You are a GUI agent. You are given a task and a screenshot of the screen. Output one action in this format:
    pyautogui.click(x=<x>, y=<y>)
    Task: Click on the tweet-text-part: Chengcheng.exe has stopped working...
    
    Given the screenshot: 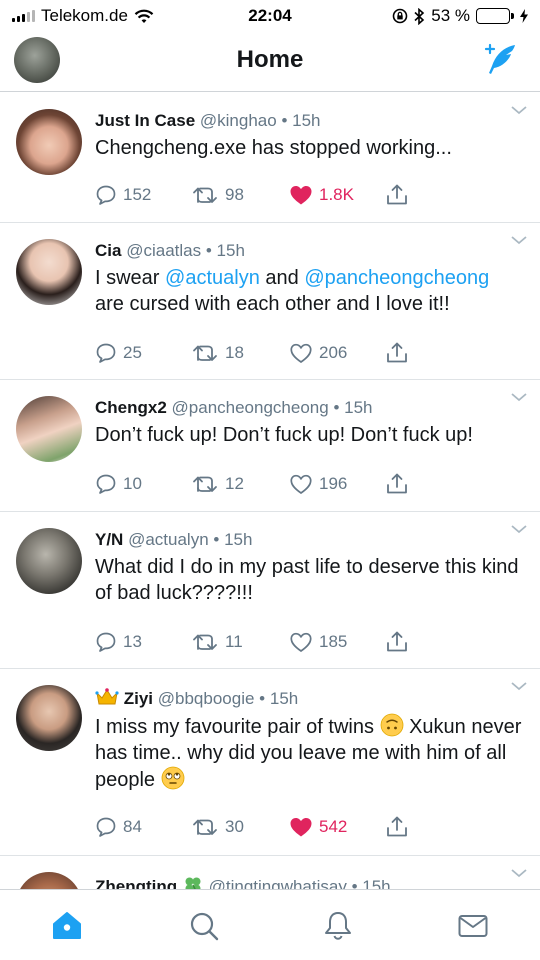 What is the action you would take?
    pyautogui.click(x=273, y=148)
    